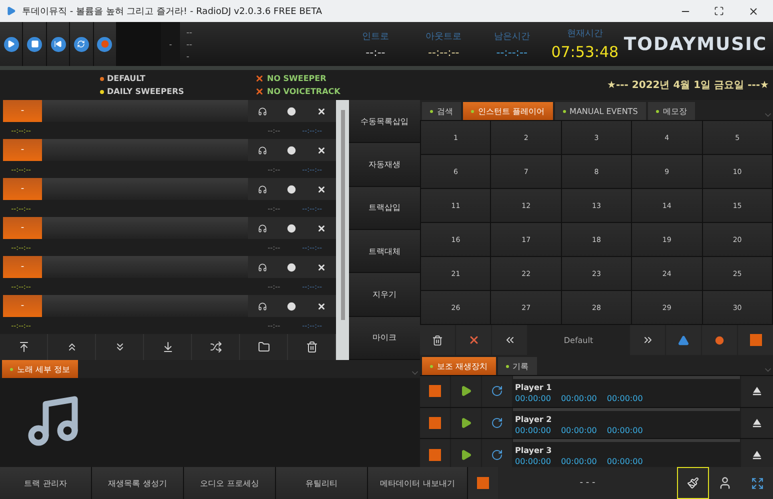 The height and width of the screenshot is (499, 773). I want to click on loop-button, so click(82, 44).